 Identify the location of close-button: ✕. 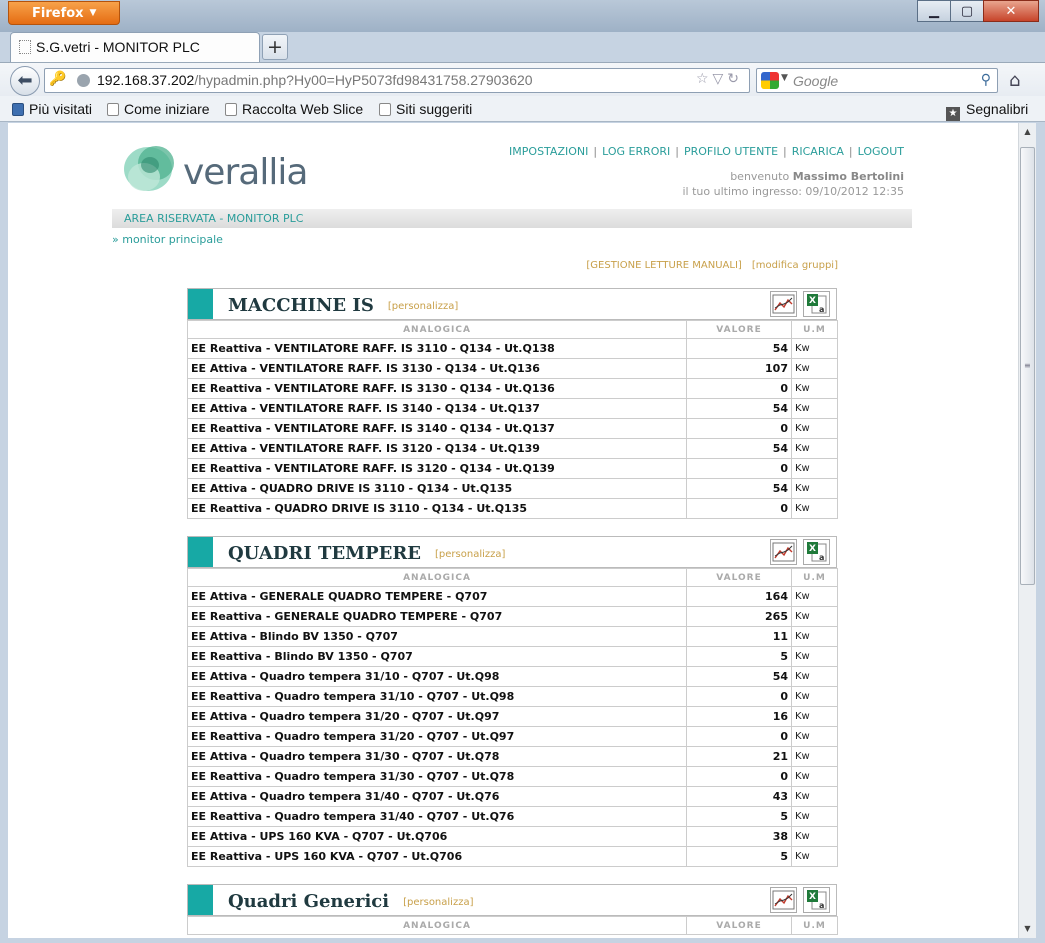
(1011, 11).